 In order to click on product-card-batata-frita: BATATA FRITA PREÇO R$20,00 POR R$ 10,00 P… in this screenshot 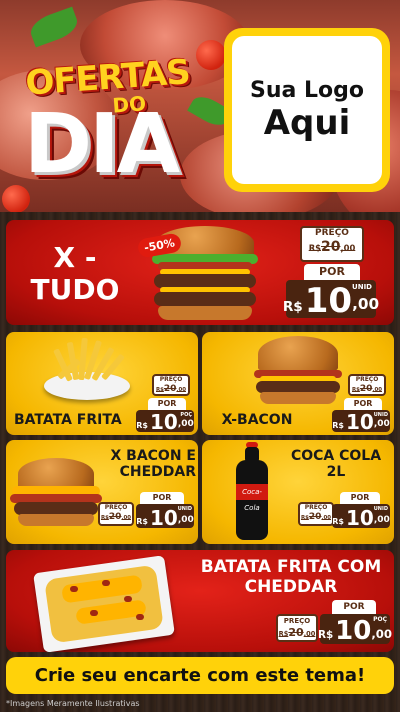, I will do `click(102, 383)`.